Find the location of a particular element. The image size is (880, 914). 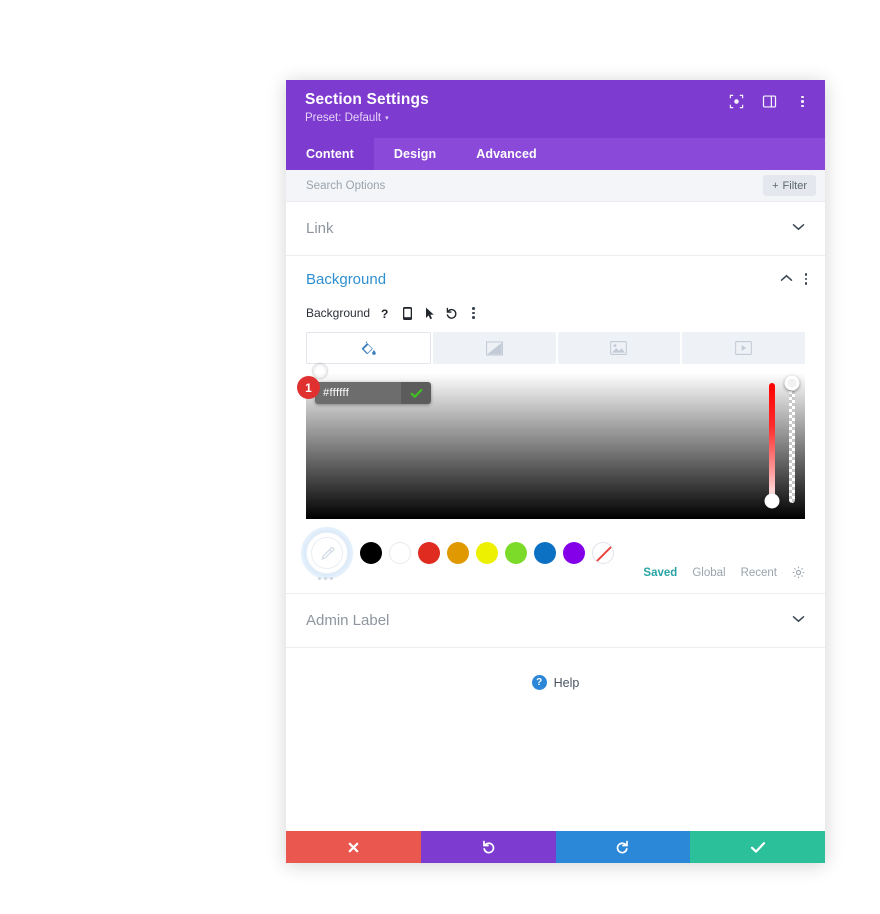

swatch-orange is located at coordinates (458, 553).